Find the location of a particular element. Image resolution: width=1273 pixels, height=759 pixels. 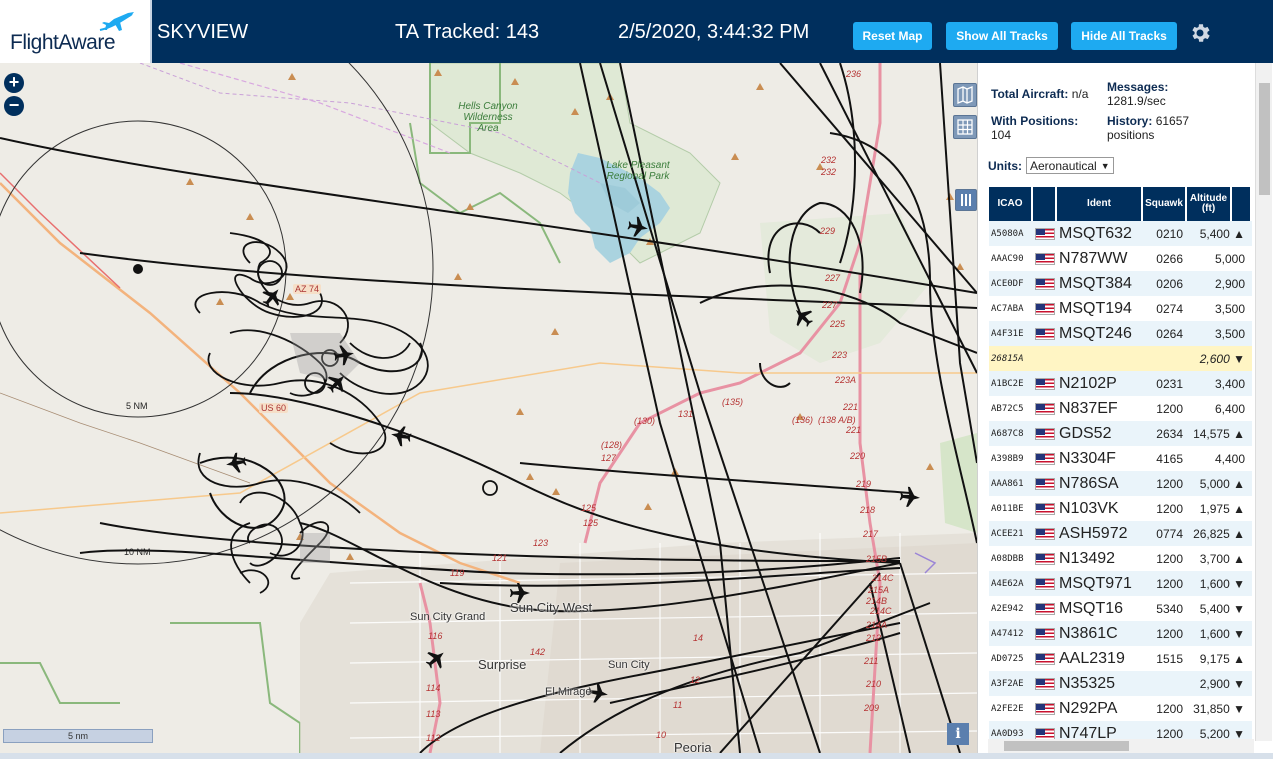

icao-cell: AAA861 is located at coordinates (1007, 483).